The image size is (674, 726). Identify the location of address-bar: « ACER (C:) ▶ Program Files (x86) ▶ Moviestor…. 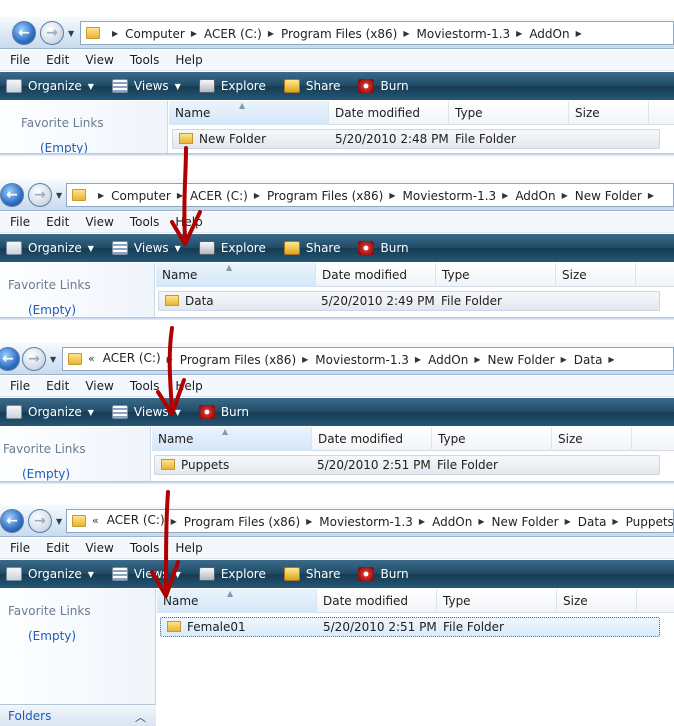
(370, 521).